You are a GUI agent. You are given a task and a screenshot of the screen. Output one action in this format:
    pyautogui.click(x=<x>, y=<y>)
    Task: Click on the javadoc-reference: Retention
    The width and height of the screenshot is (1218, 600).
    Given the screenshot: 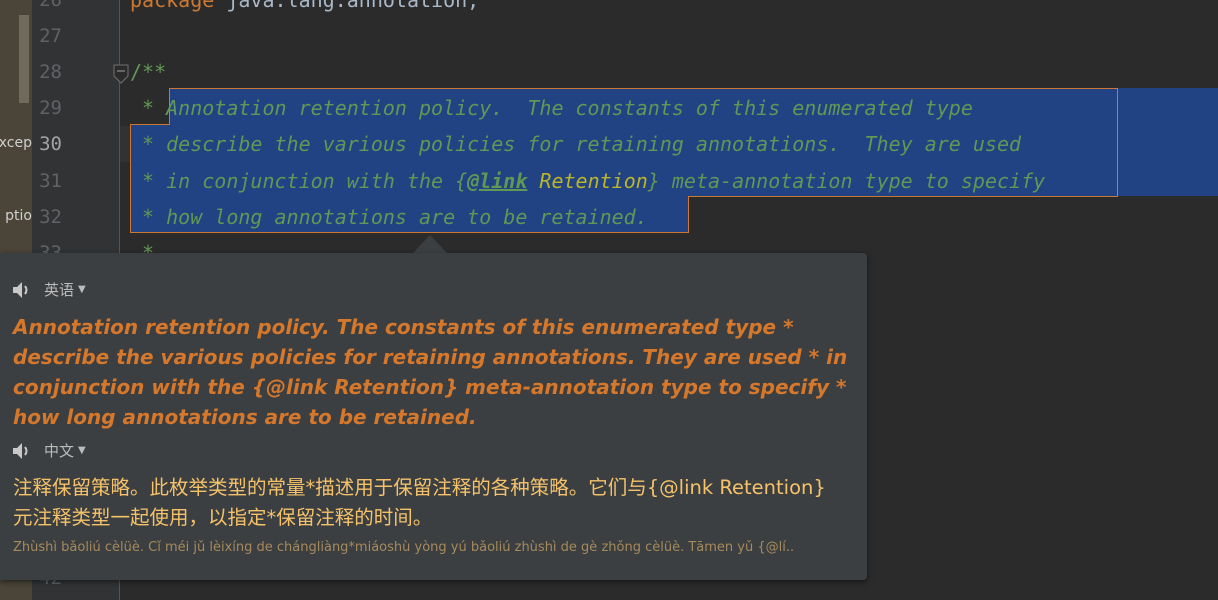 What is the action you would take?
    pyautogui.click(x=587, y=181)
    